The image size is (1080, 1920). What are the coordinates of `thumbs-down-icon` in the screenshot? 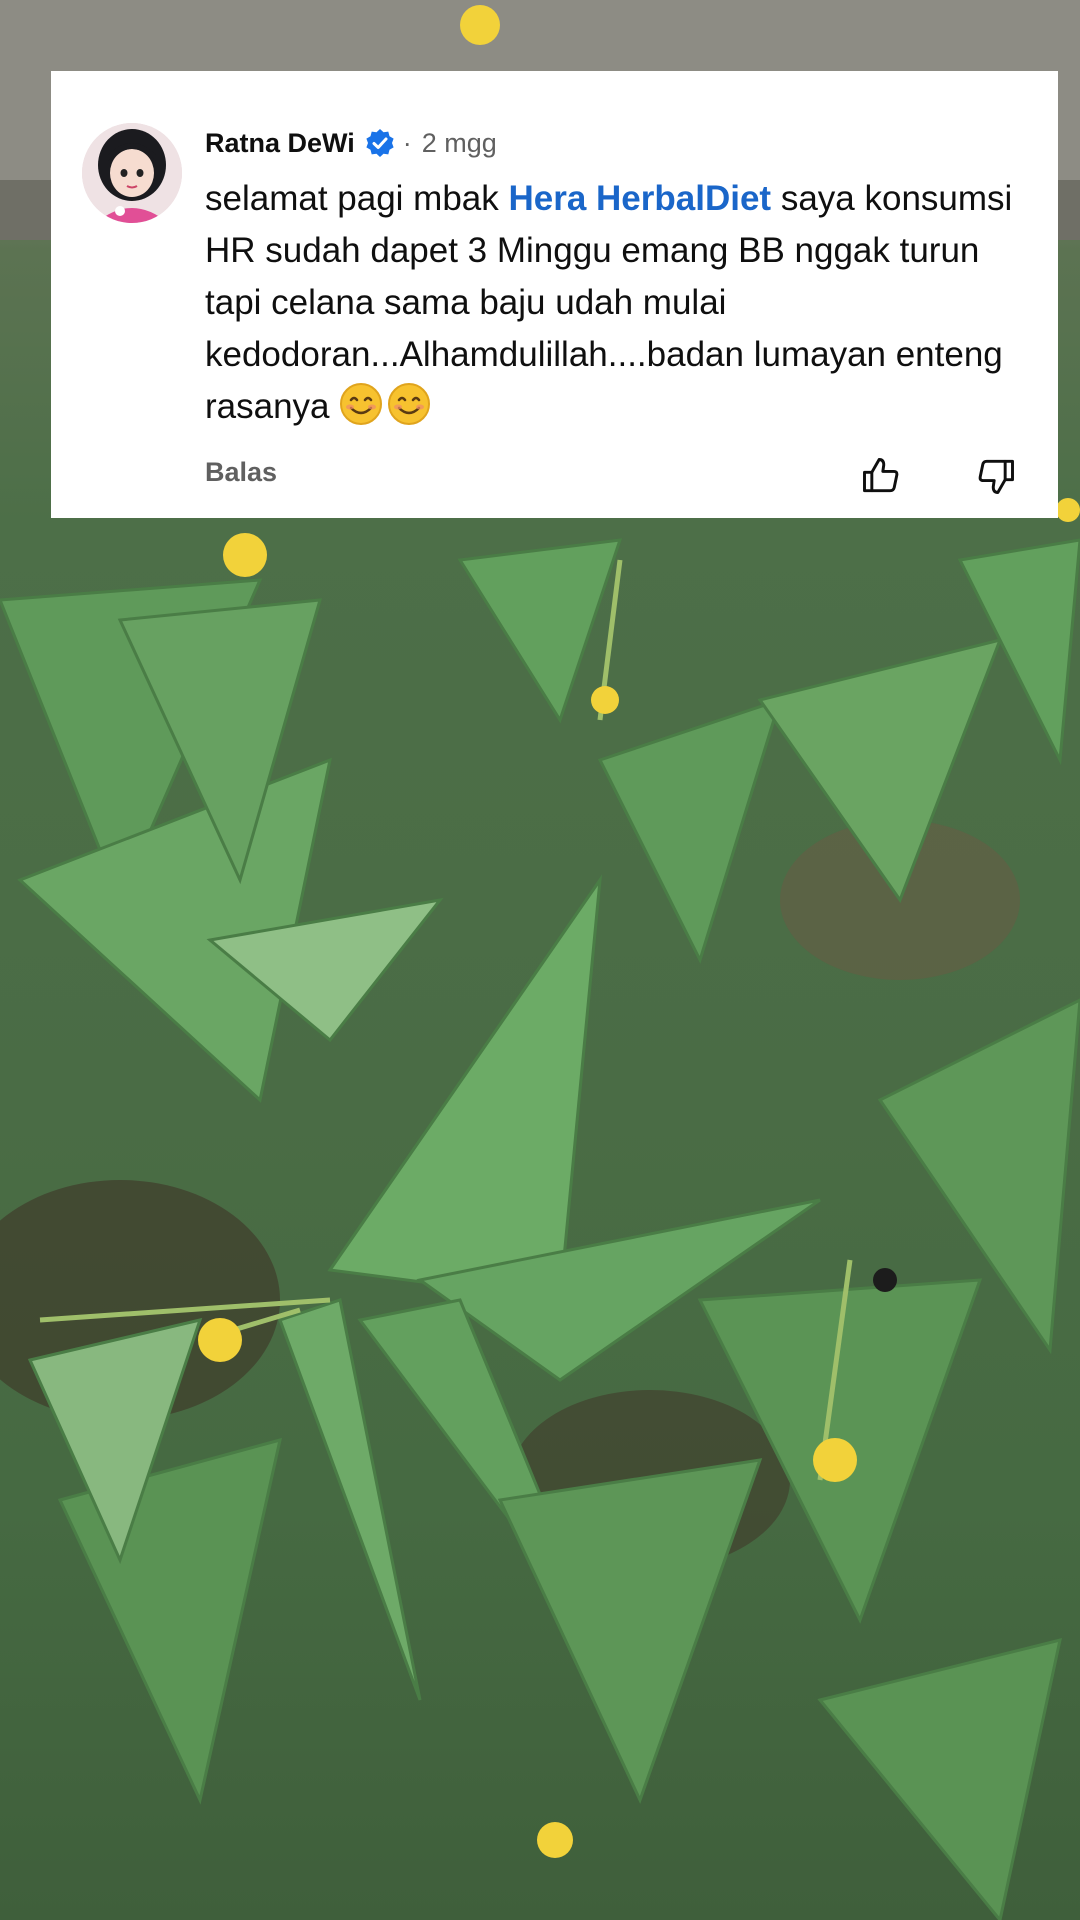 It's located at (996, 476).